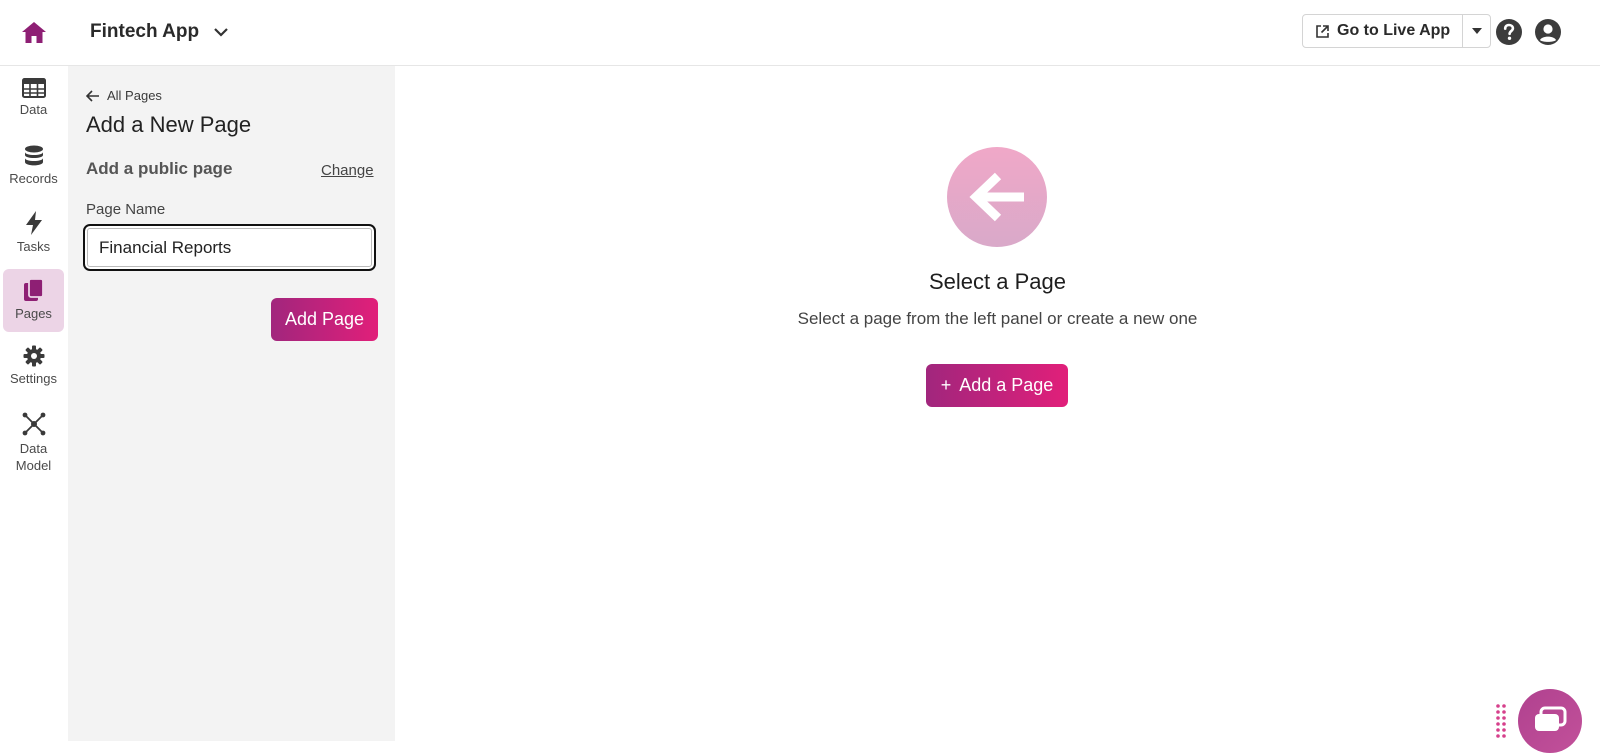  I want to click on go-live-group: Go to Live App, so click(1397, 31).